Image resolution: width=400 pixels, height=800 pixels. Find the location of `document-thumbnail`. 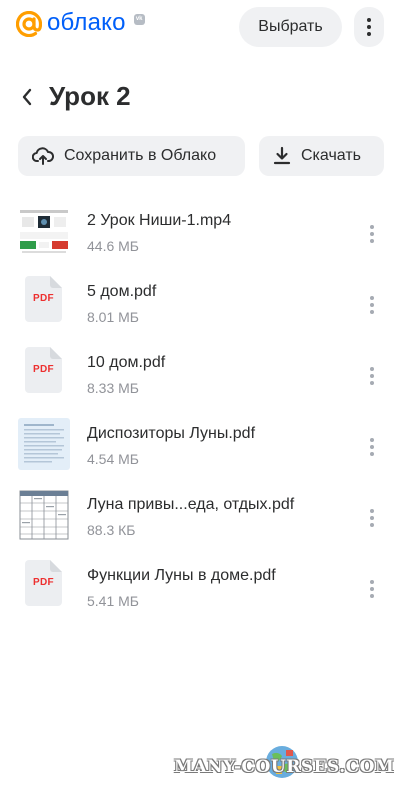

document-thumbnail is located at coordinates (44, 444).